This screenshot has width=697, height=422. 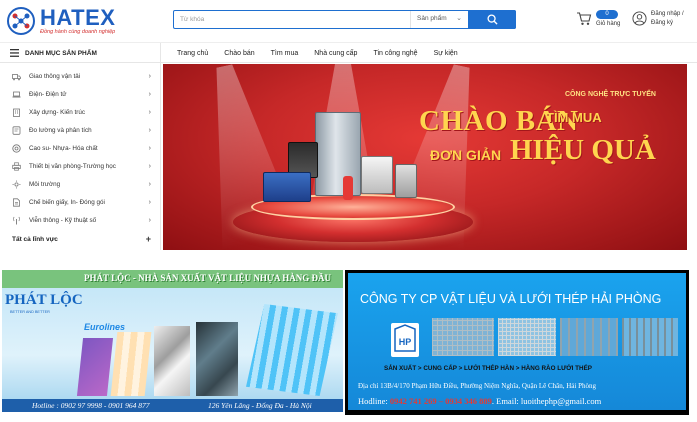 I want to click on sidebar-item-measurement: Đo lường và phân tích ›, so click(x=80, y=130).